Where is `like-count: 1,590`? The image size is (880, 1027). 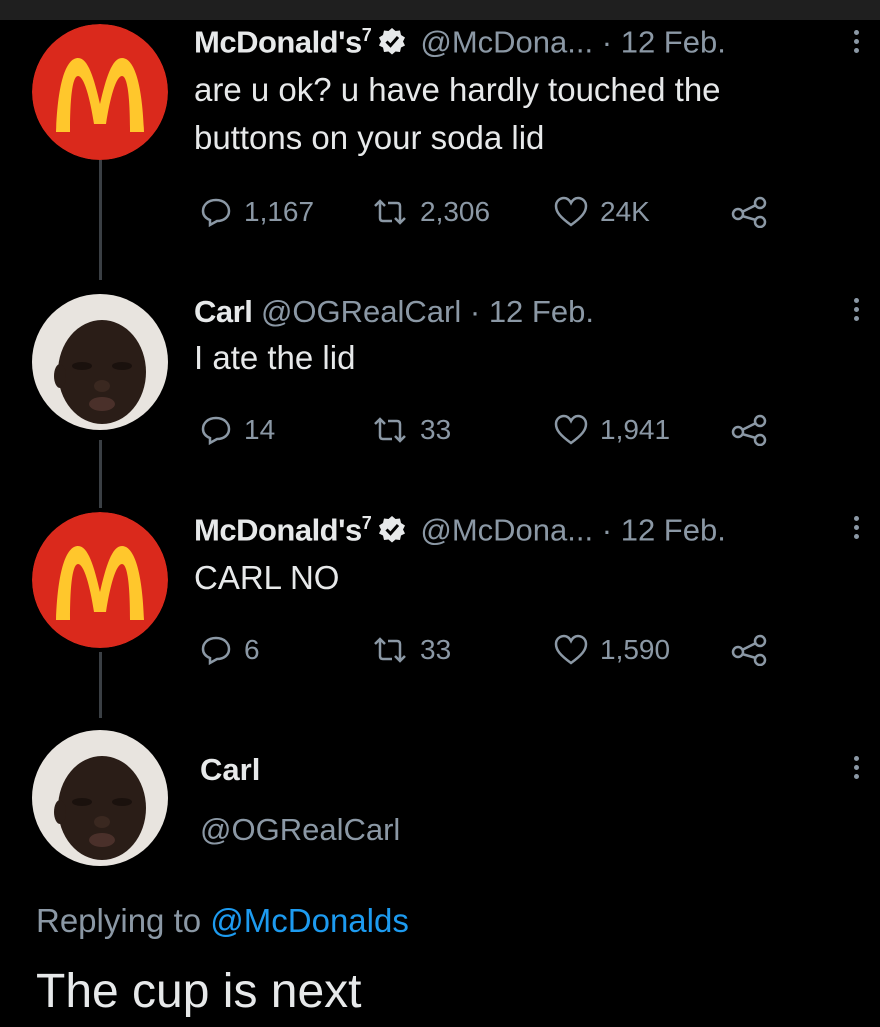 like-count: 1,590 is located at coordinates (635, 649).